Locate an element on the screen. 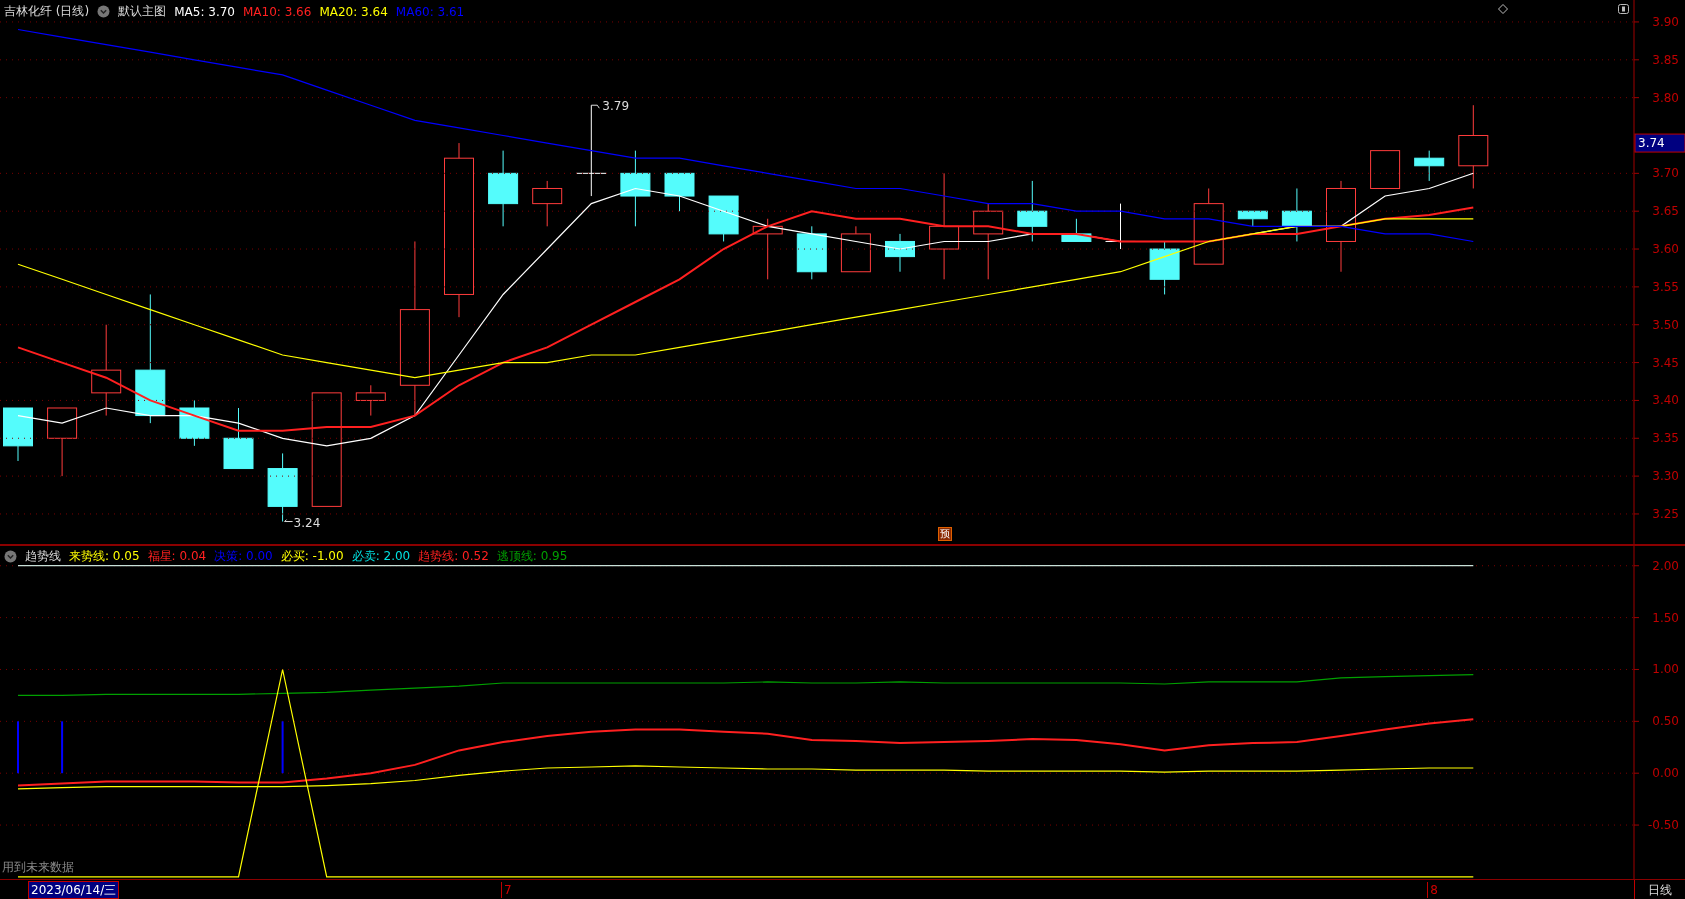 Image resolution: width=1685 pixels, height=899 pixels. axis-label: 0.00 is located at coordinates (1665, 773).